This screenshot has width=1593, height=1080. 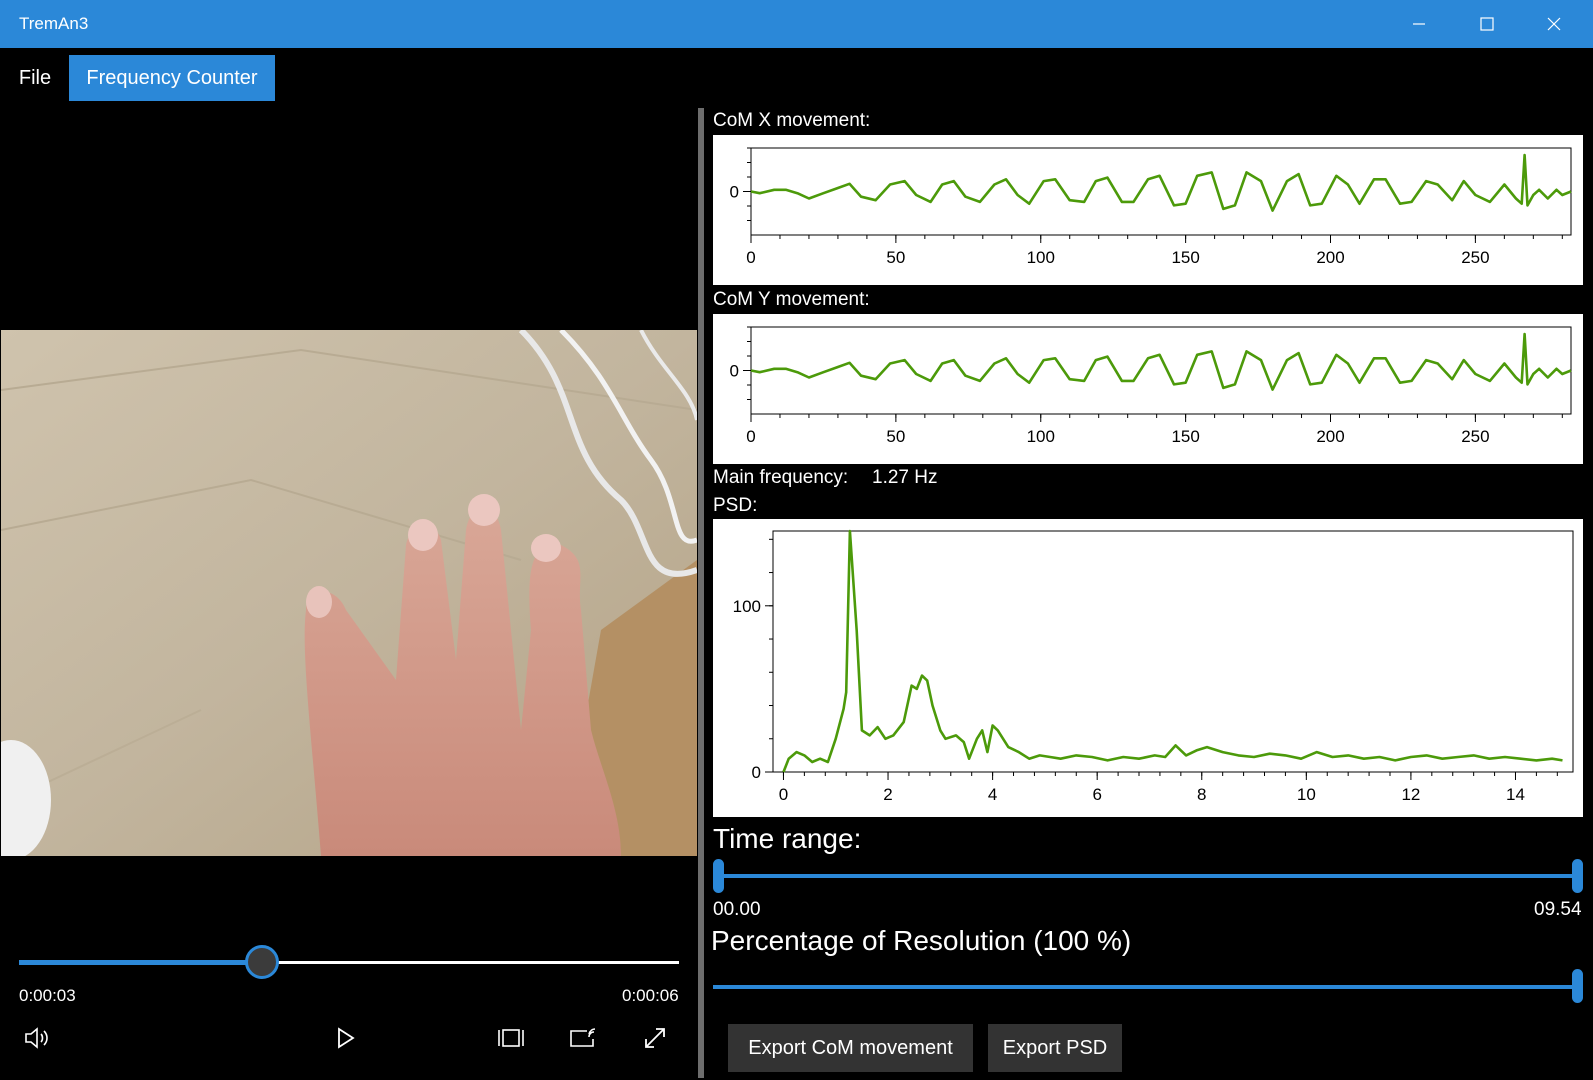 I want to click on cast-icon, so click(x=583, y=1037).